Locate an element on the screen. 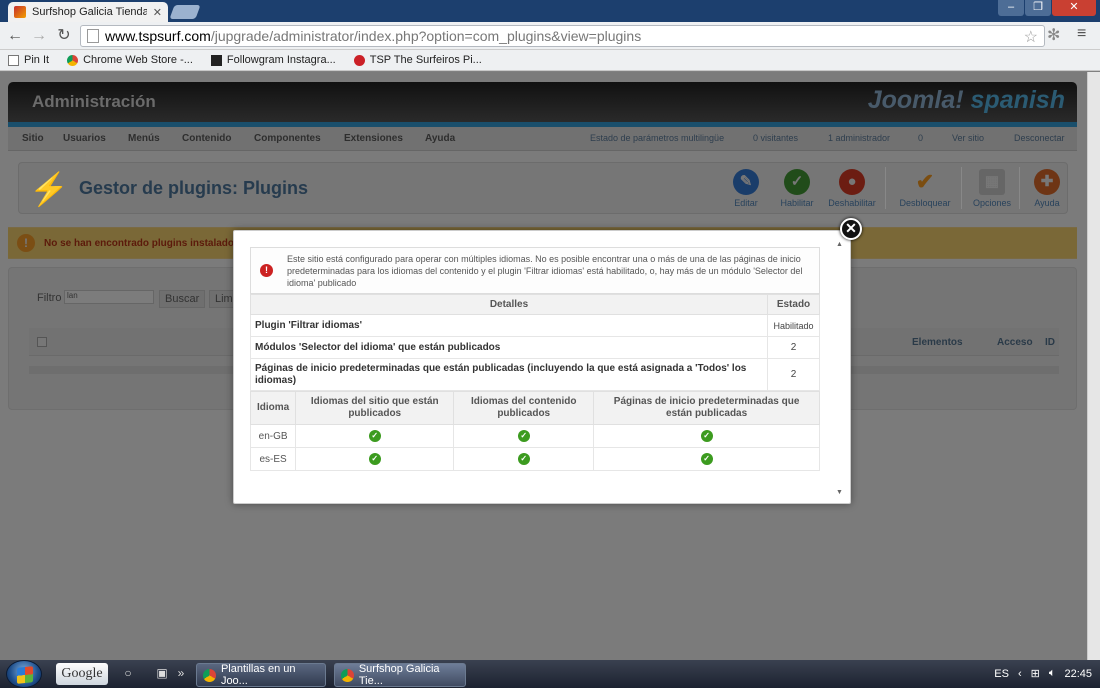  back-arrow-icon: ← is located at coordinates (15, 36).